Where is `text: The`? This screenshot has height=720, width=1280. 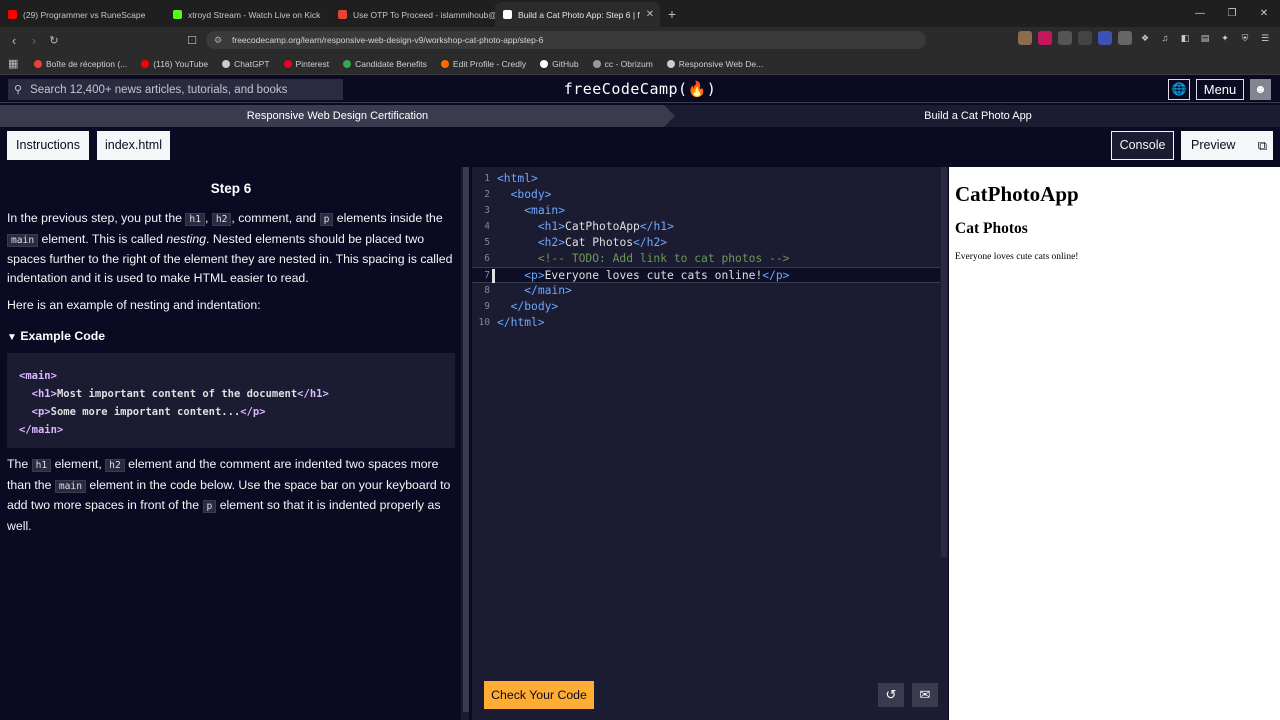
text: The is located at coordinates (19, 464).